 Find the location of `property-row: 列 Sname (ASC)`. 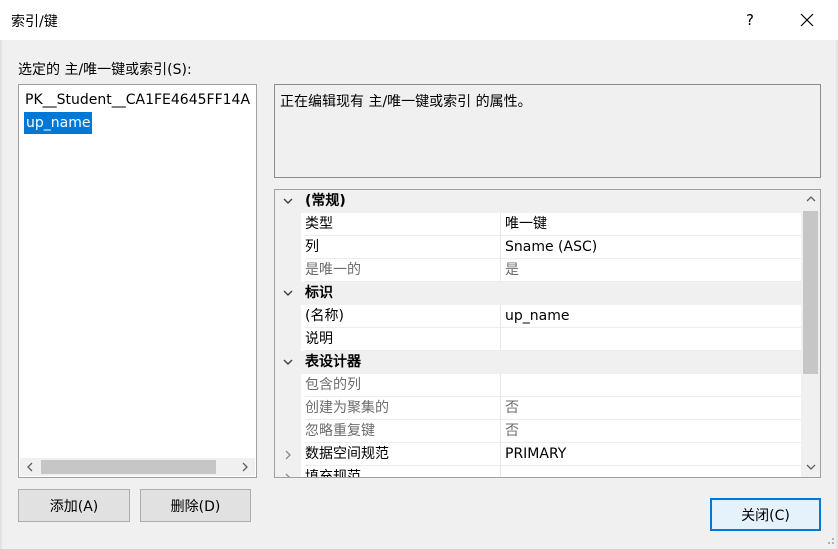

property-row: 列 Sname (ASC) is located at coordinates (538, 247).